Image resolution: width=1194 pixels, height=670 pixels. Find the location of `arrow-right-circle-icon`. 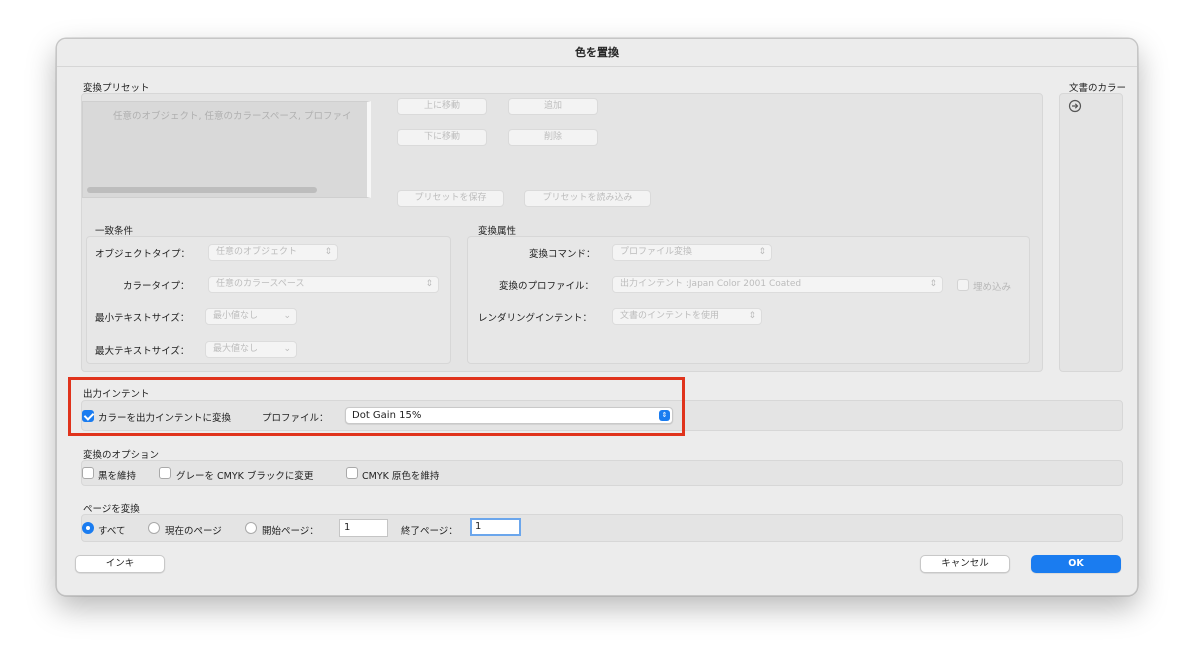

arrow-right-circle-icon is located at coordinates (1075, 107).